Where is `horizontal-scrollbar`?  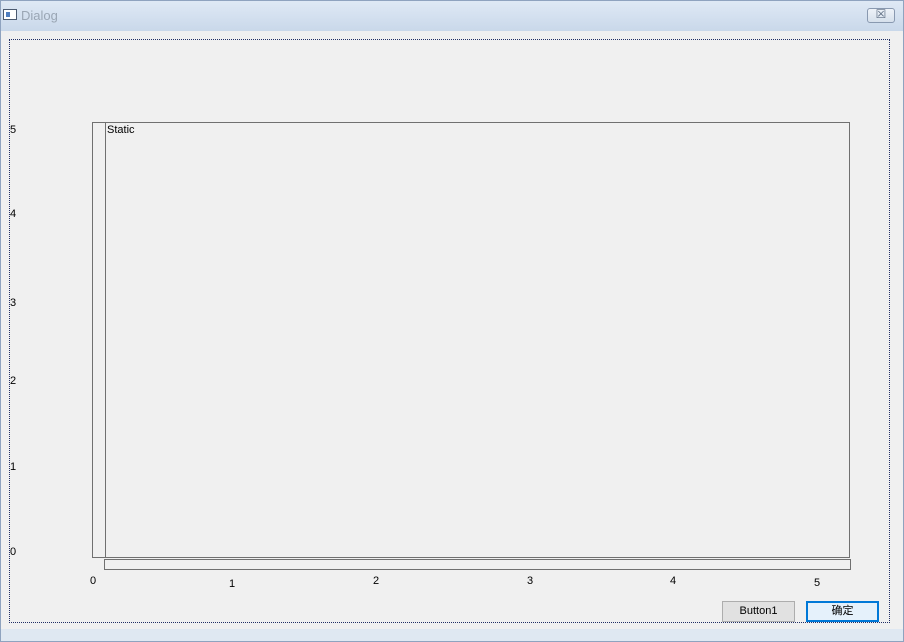 horizontal-scrollbar is located at coordinates (477, 564).